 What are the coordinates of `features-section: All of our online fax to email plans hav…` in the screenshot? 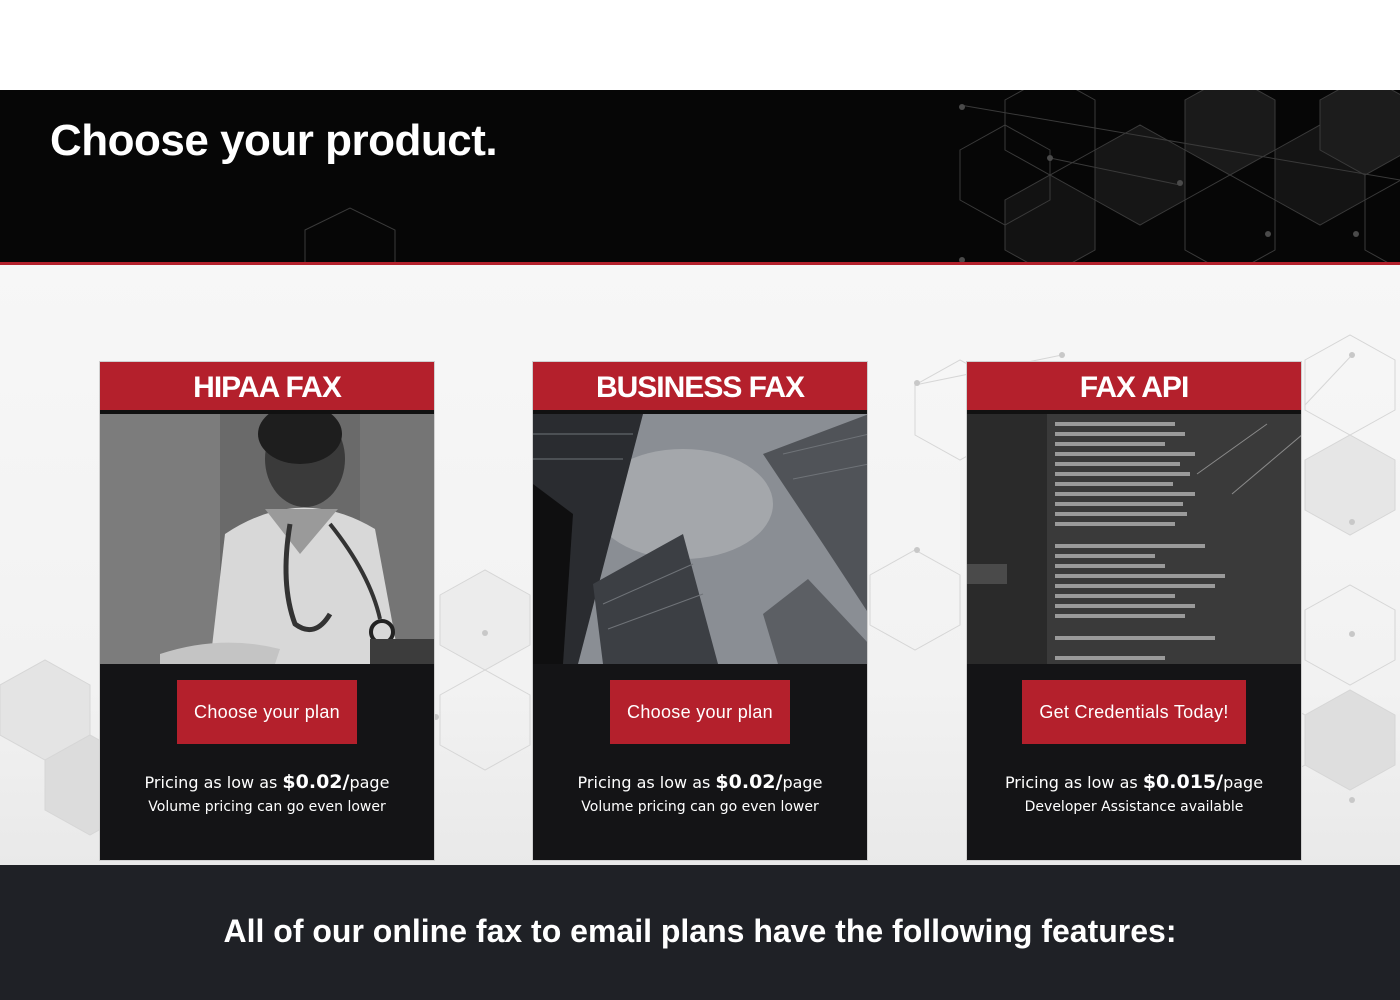 It's located at (700, 932).